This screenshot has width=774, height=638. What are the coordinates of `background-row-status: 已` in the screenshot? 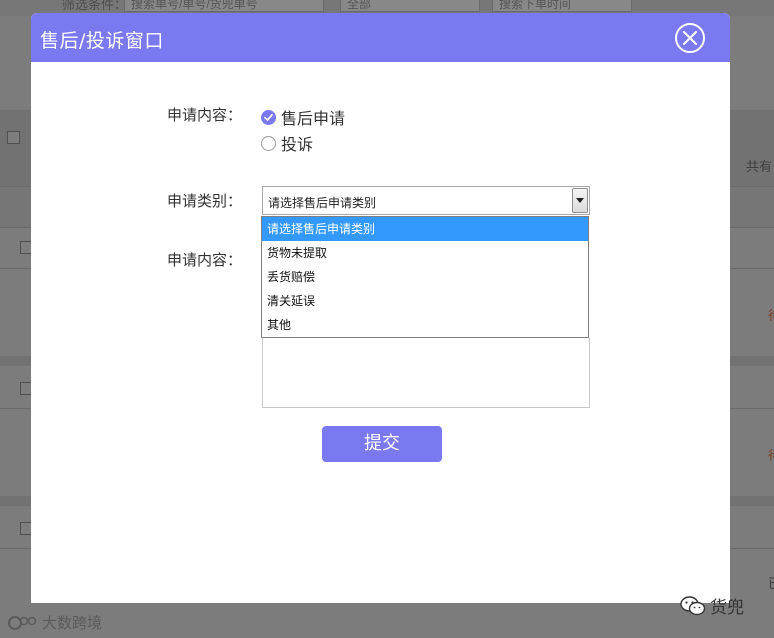 It's located at (771, 582).